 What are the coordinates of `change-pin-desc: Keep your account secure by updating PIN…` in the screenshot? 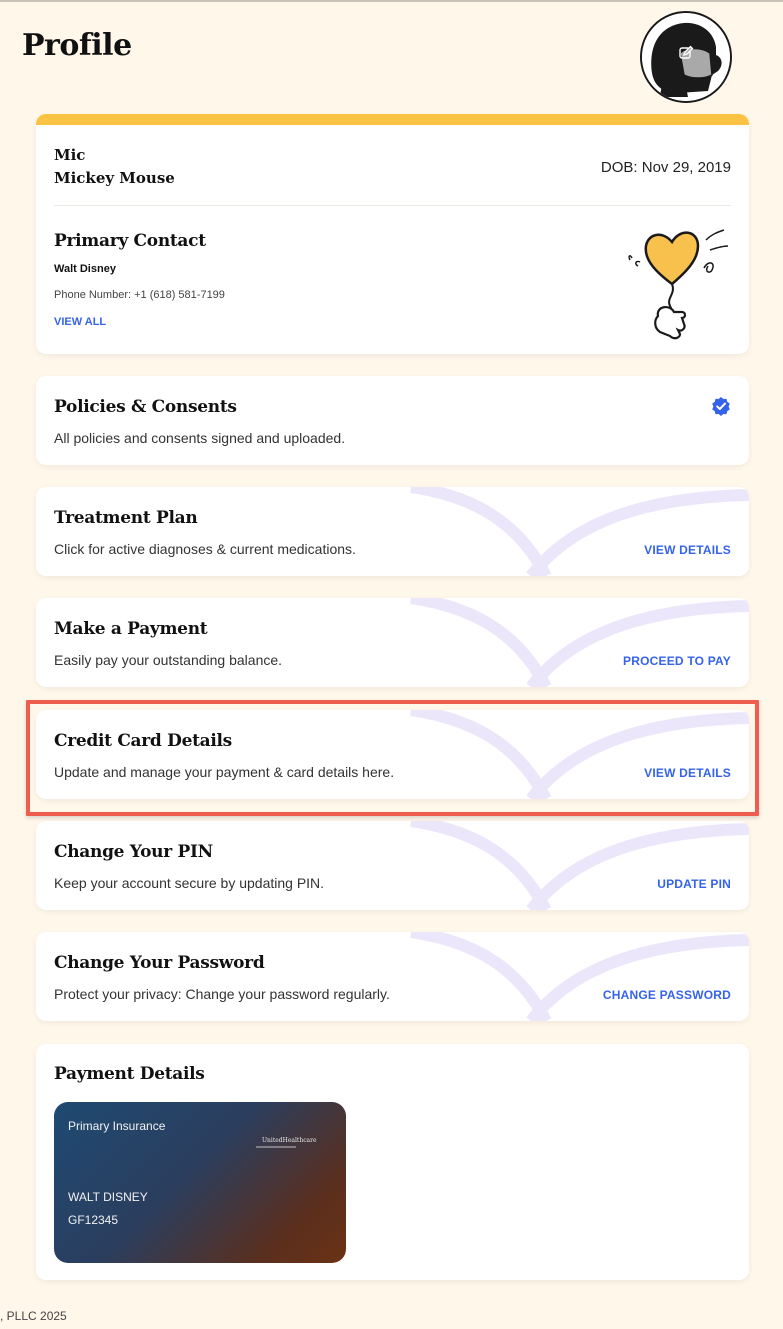 It's located at (189, 883).